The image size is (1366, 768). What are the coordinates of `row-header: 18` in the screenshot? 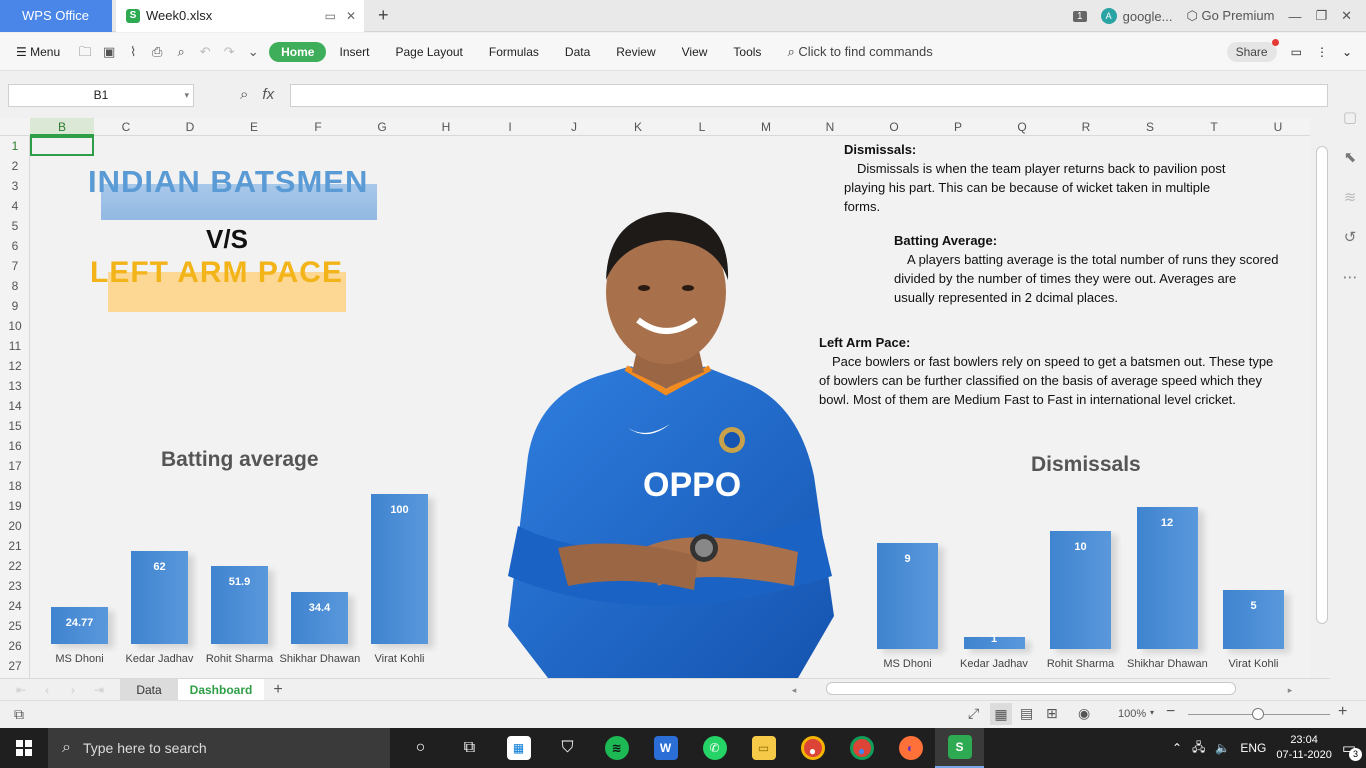 It's located at (15, 486).